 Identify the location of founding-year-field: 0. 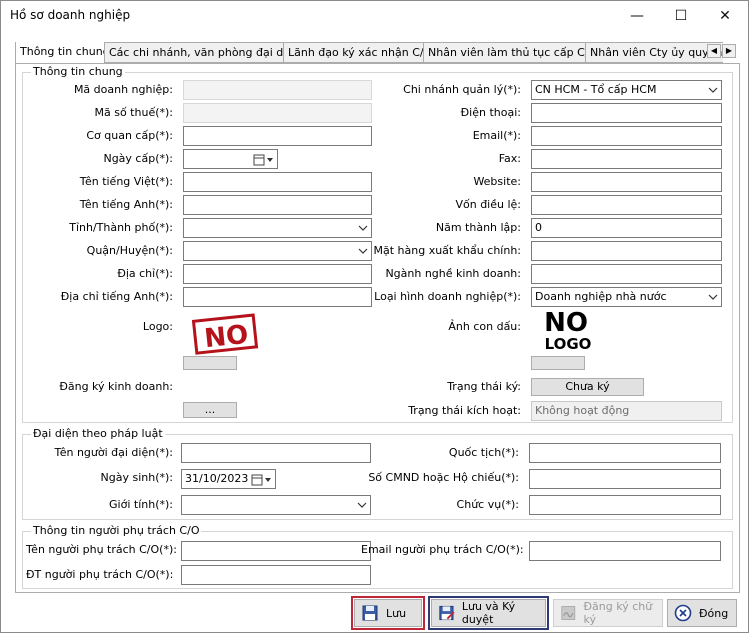
(626, 228).